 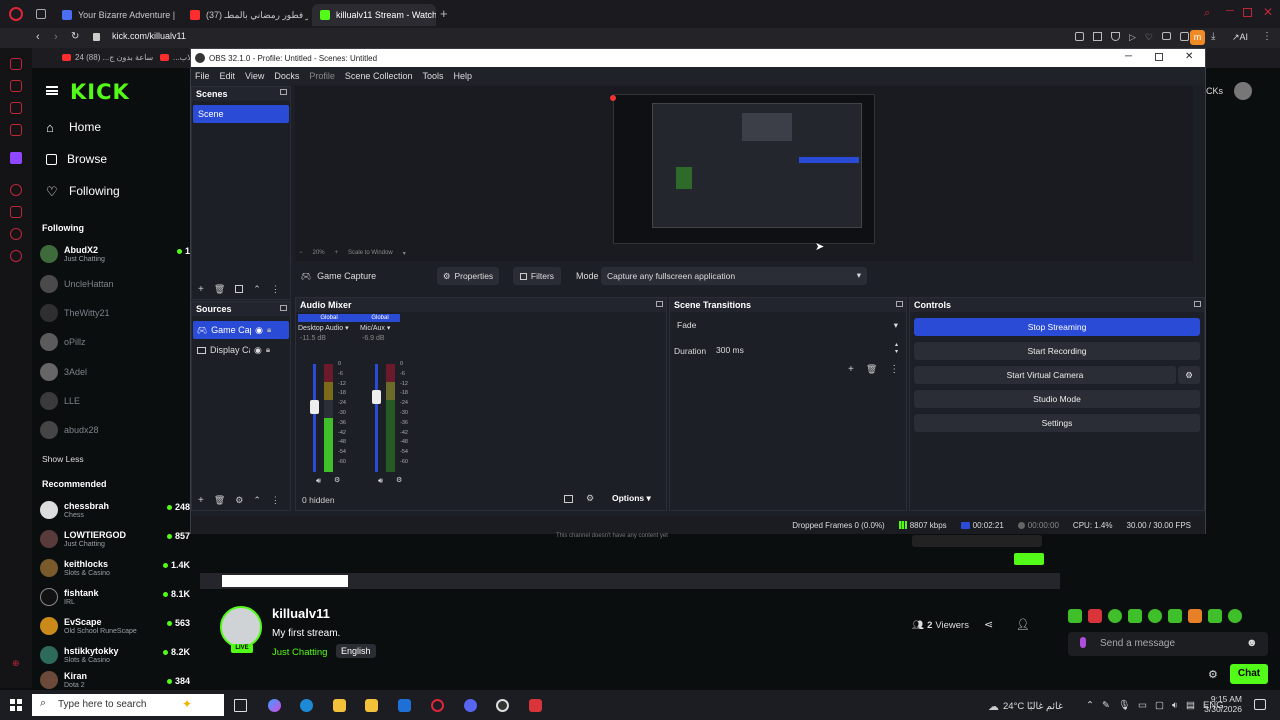 What do you see at coordinates (258, 350) in the screenshot?
I see `visibility-eye-icon: ◉` at bounding box center [258, 350].